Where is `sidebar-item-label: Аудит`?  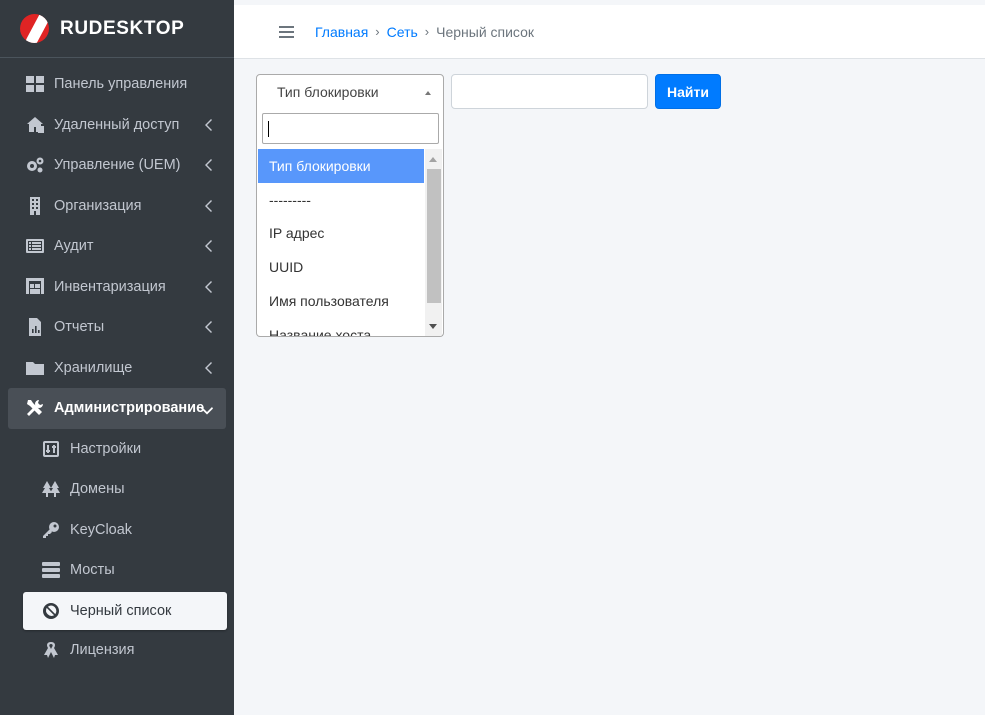 sidebar-item-label: Аудит is located at coordinates (74, 246).